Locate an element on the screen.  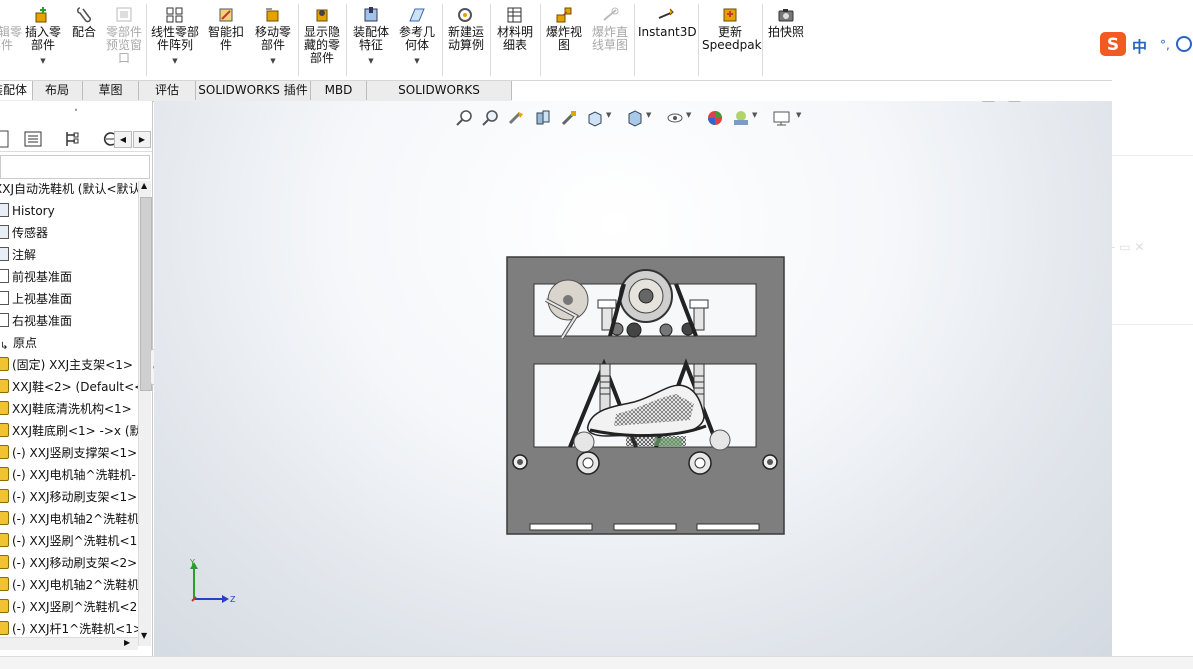
exploded-view-button: 爆炸视 图 is located at coordinates (564, 28).